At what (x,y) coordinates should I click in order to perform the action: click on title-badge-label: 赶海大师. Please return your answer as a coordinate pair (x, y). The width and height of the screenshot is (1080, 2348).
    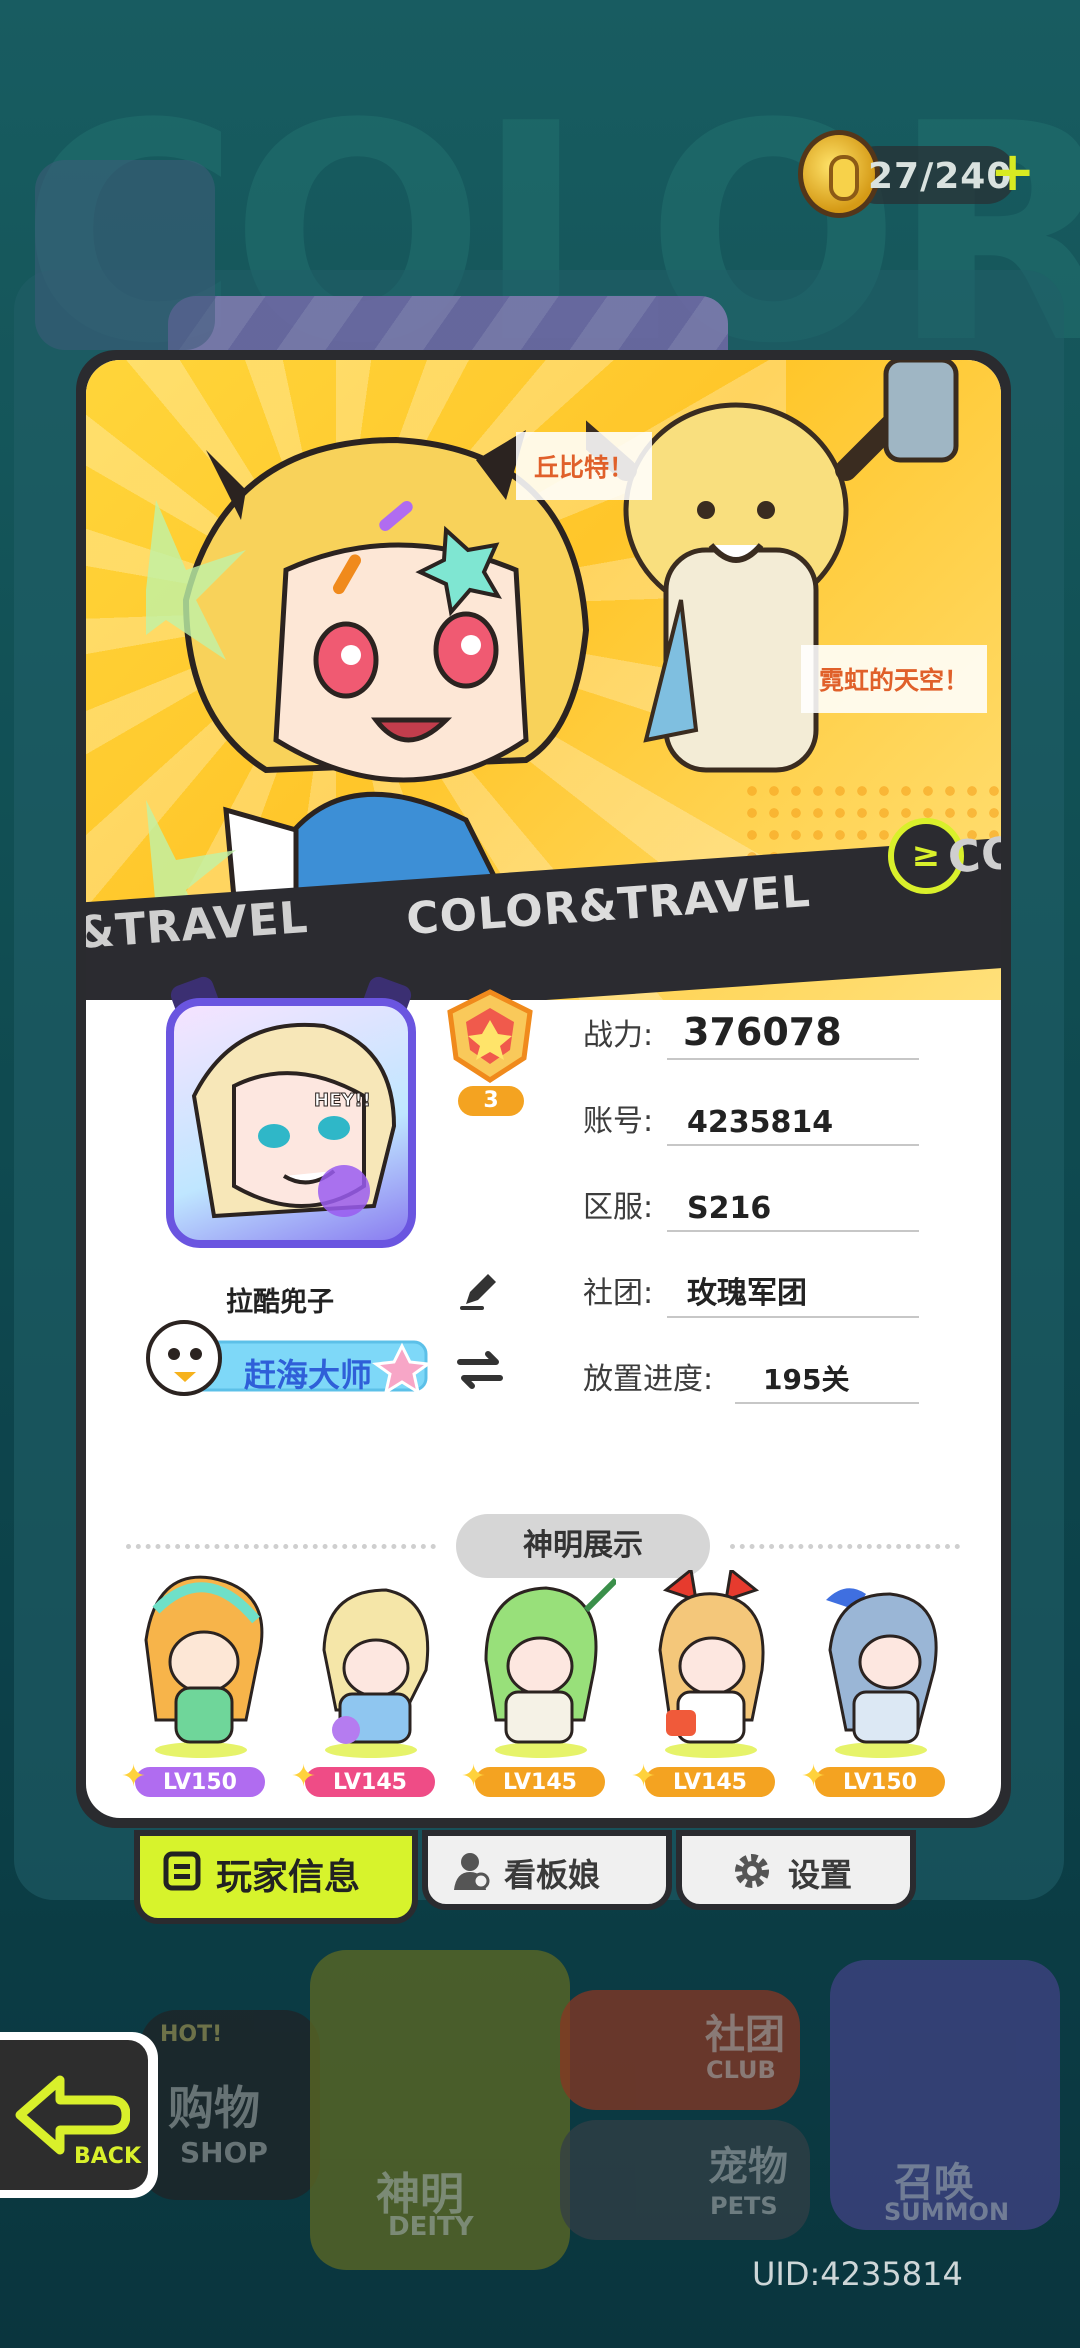
    Looking at the image, I should click on (308, 1375).